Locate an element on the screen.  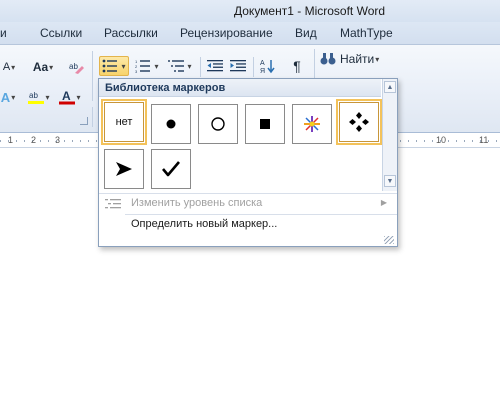
svg-text: 3 is located at coordinates (136, 71).